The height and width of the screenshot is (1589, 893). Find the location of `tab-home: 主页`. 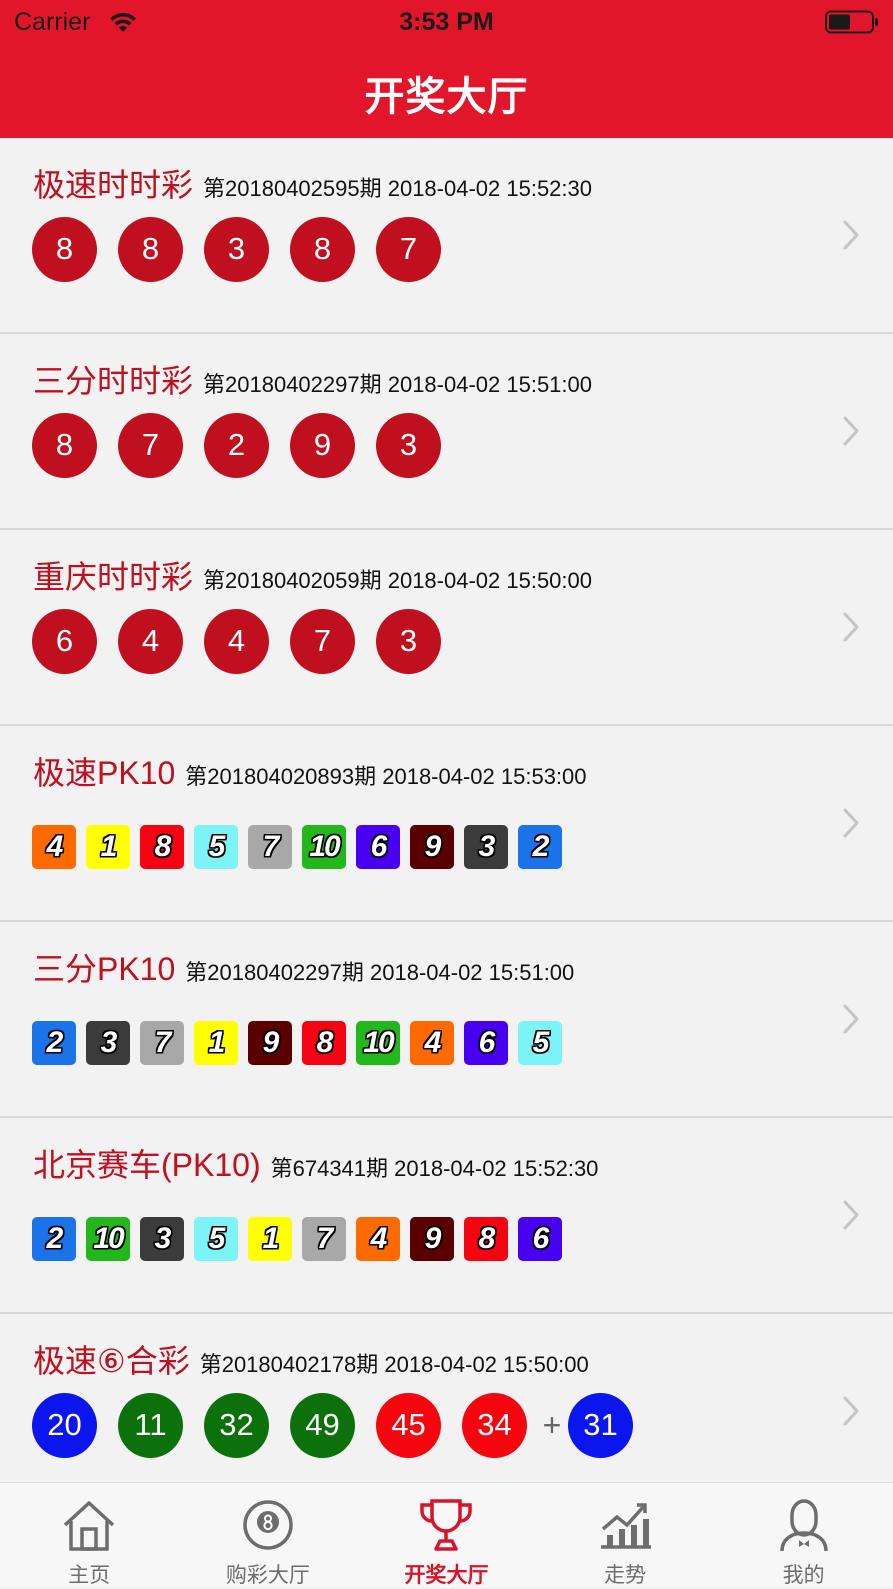

tab-home: 主页 is located at coordinates (89, 1535).